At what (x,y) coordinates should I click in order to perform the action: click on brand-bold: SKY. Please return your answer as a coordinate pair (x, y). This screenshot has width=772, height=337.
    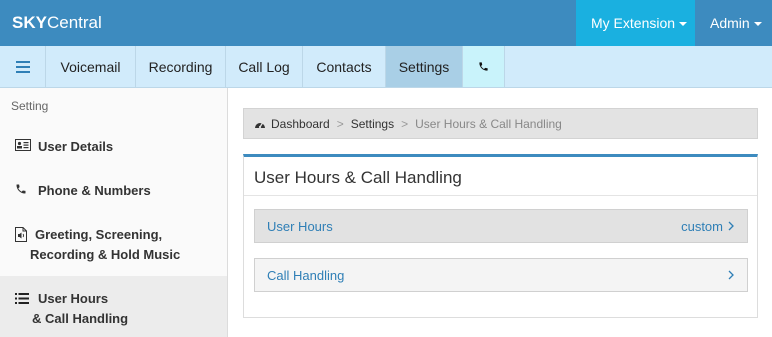
    Looking at the image, I should click on (29, 22).